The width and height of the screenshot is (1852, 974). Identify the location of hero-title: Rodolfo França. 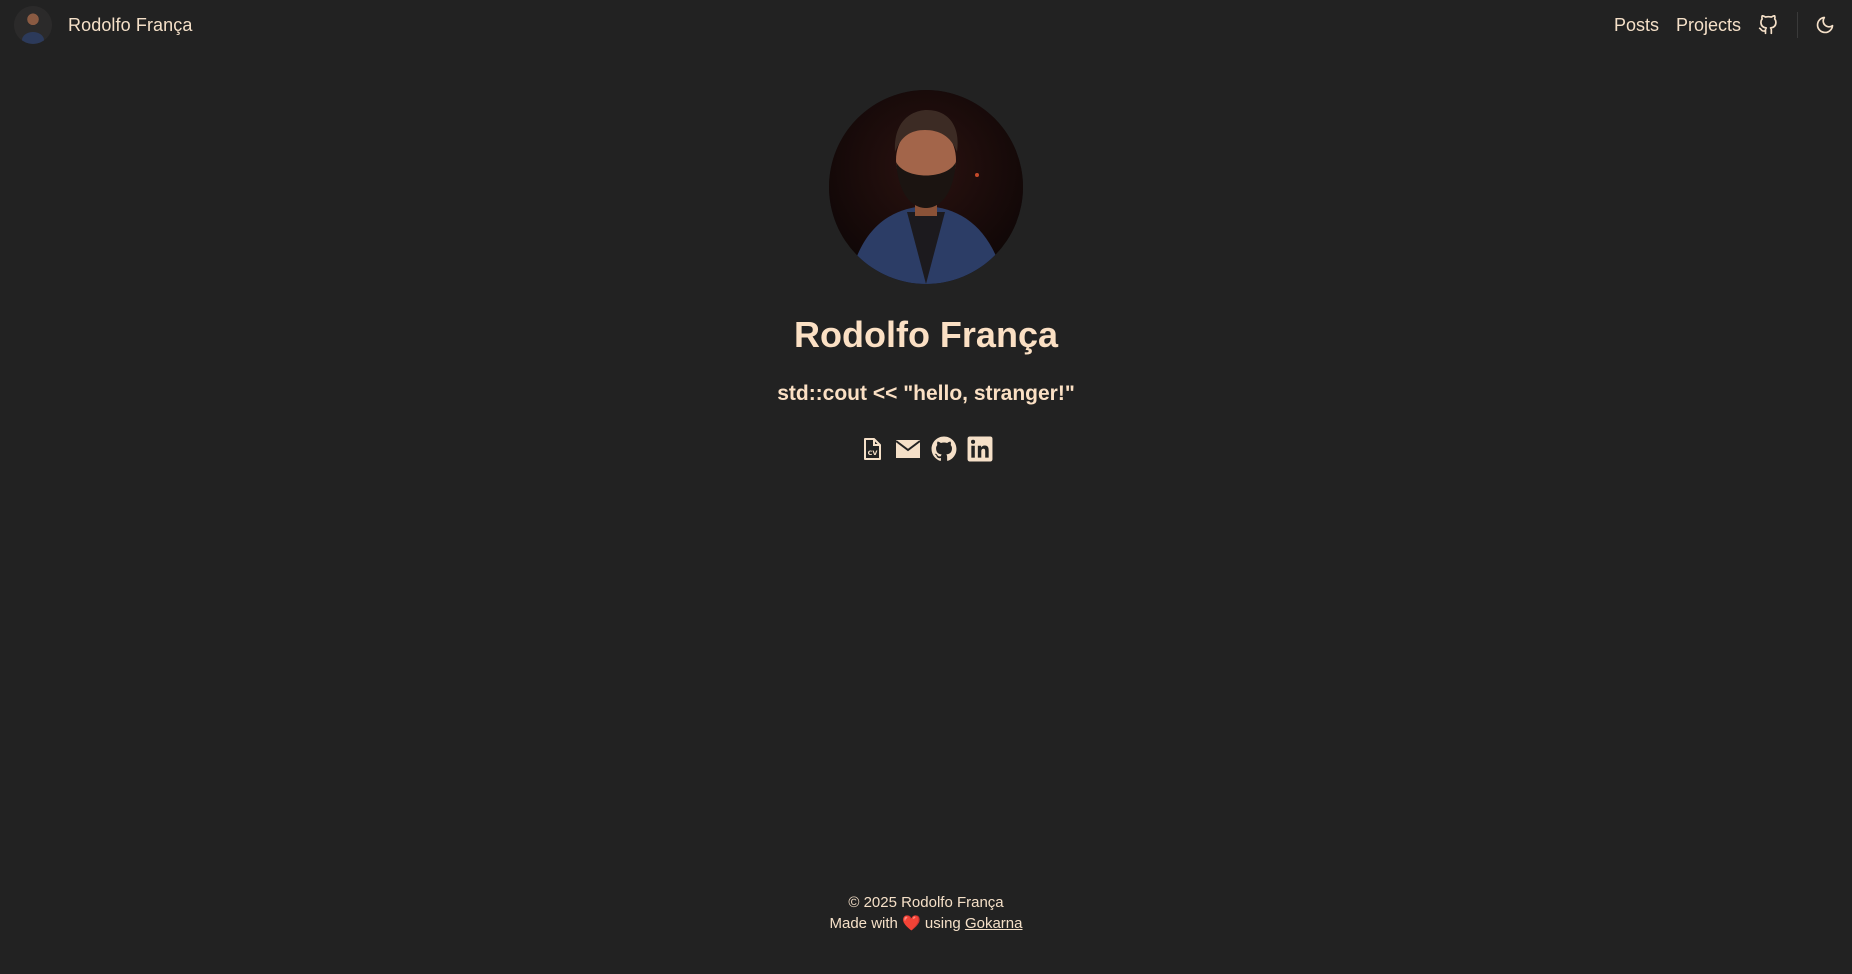
(925, 334).